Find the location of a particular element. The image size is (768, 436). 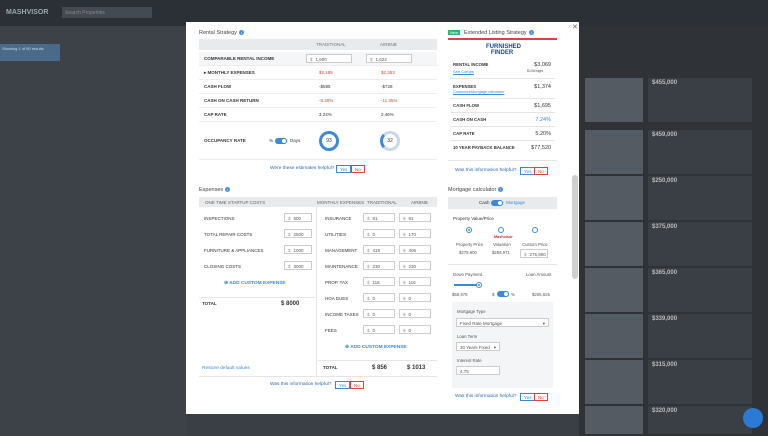

coc-return-row: CASH ON CASH RETURN -9.28% -11.35% is located at coordinates (318, 101).